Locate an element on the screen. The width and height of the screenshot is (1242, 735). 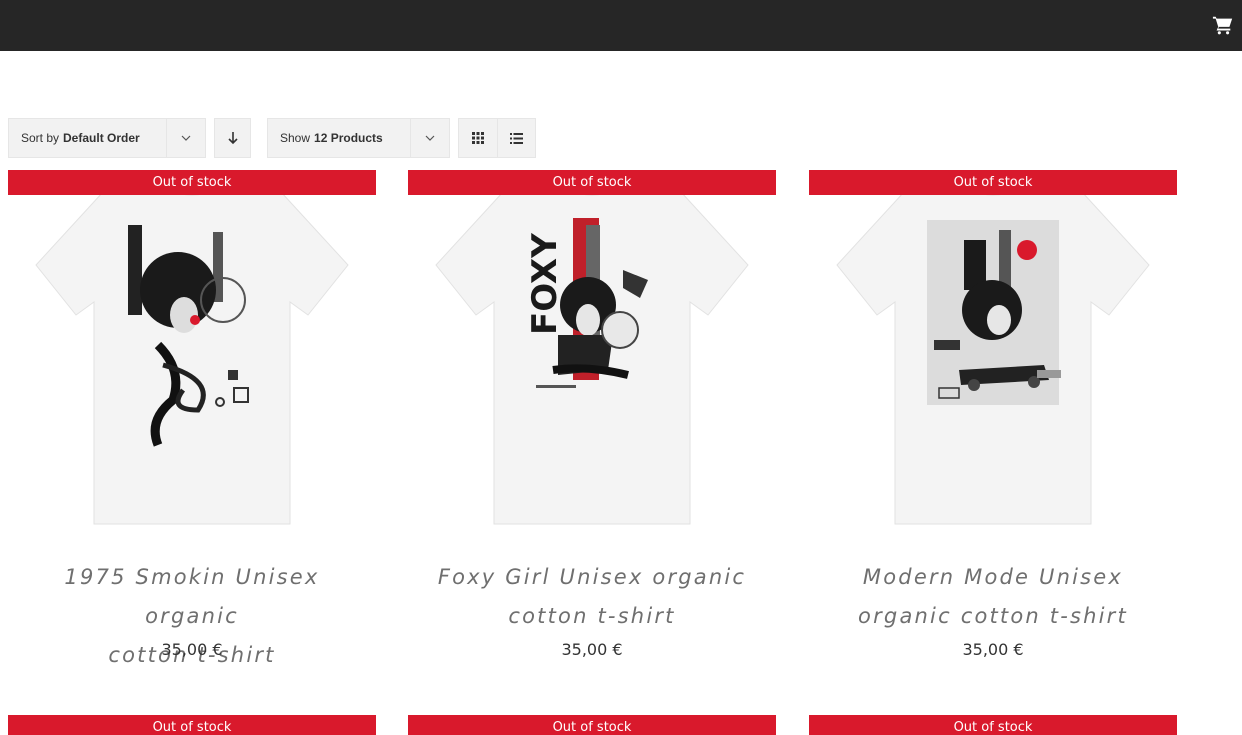
sort-descending-icon is located at coordinates (232, 138).